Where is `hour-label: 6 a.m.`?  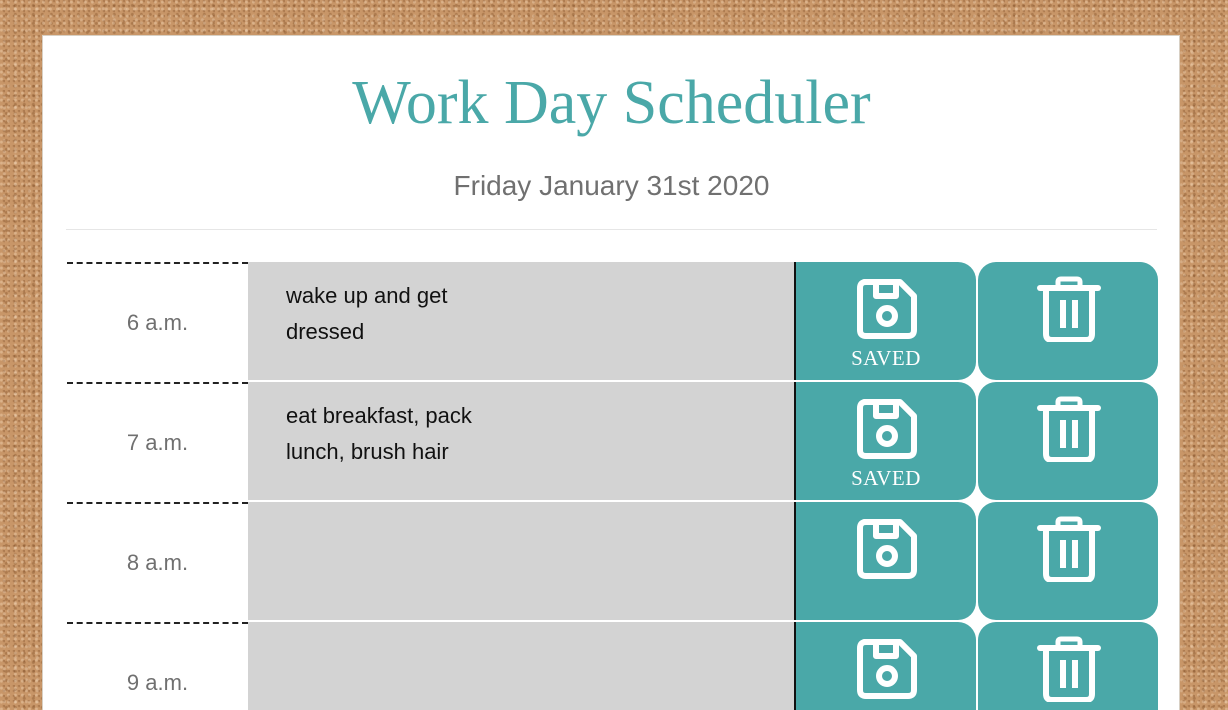 hour-label: 6 a.m. is located at coordinates (157, 322).